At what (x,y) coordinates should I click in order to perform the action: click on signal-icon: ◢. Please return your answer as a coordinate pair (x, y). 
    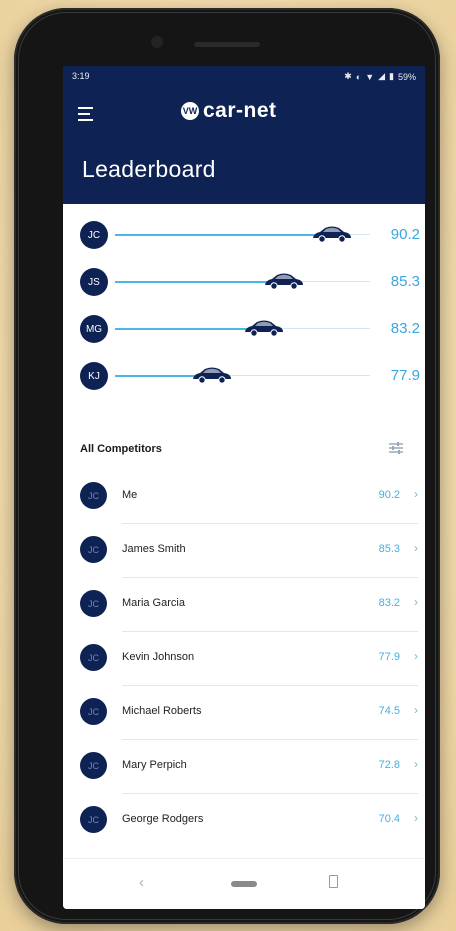
    Looking at the image, I should click on (382, 76).